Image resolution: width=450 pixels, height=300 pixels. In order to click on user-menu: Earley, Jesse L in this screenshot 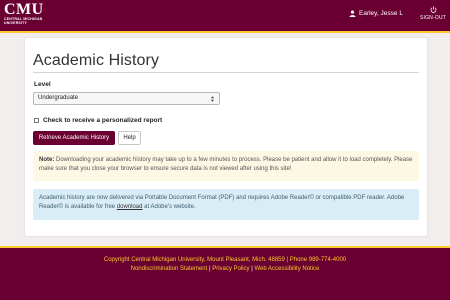, I will do `click(376, 13)`.